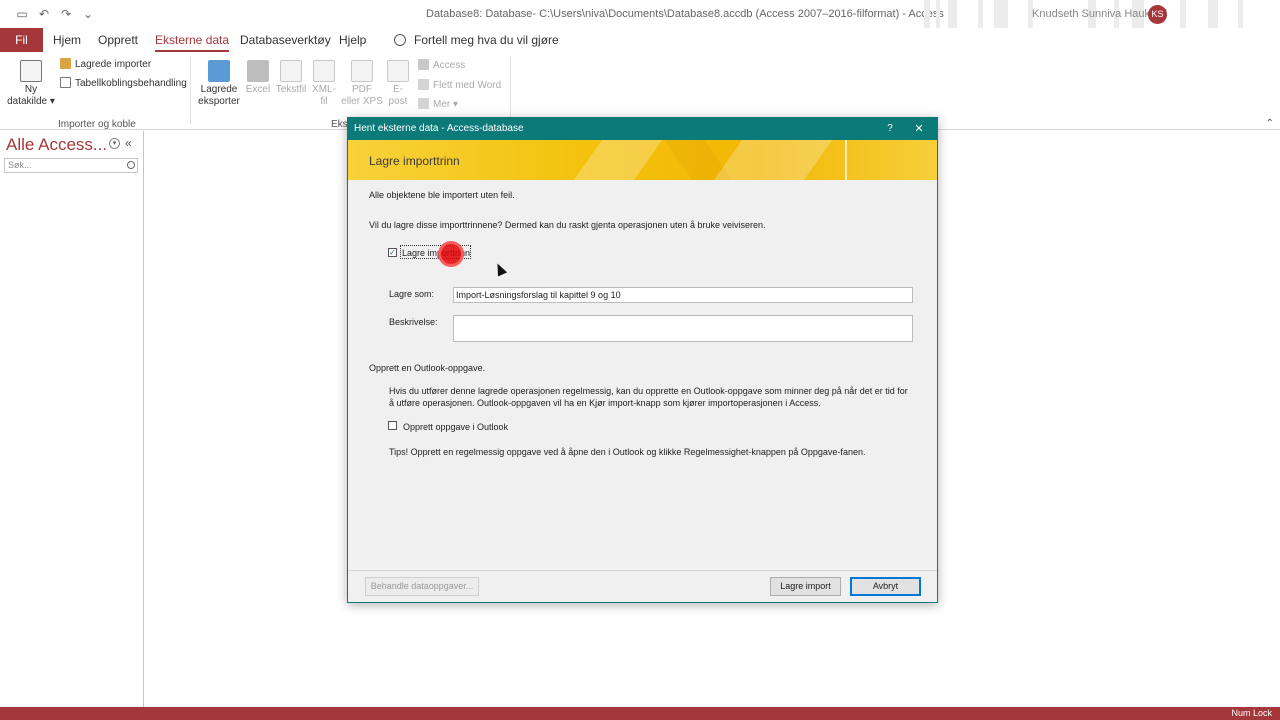 This screenshot has height=720, width=1280. What do you see at coordinates (65, 63) in the screenshot?
I see `saved-imports-icon` at bounding box center [65, 63].